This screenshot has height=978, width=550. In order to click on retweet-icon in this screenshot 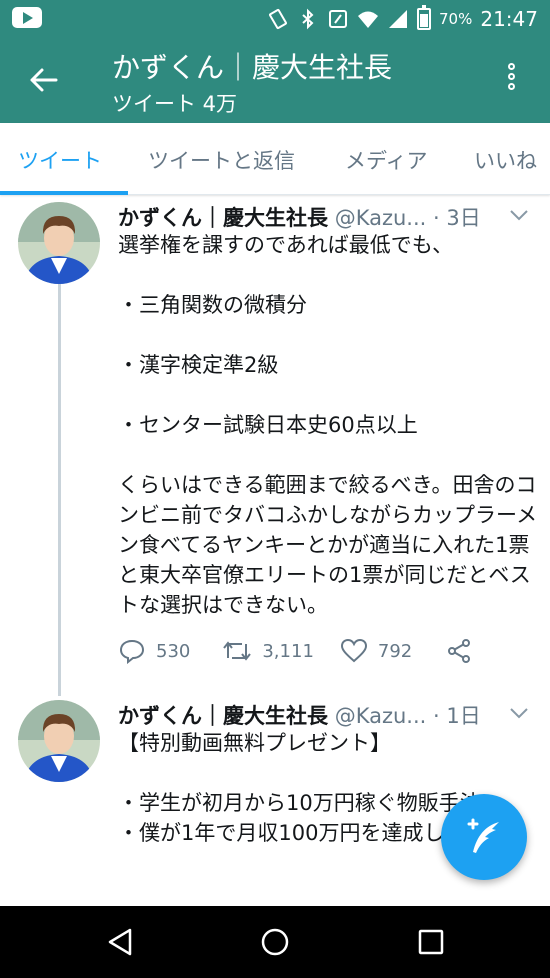, I will do `click(237, 651)`.